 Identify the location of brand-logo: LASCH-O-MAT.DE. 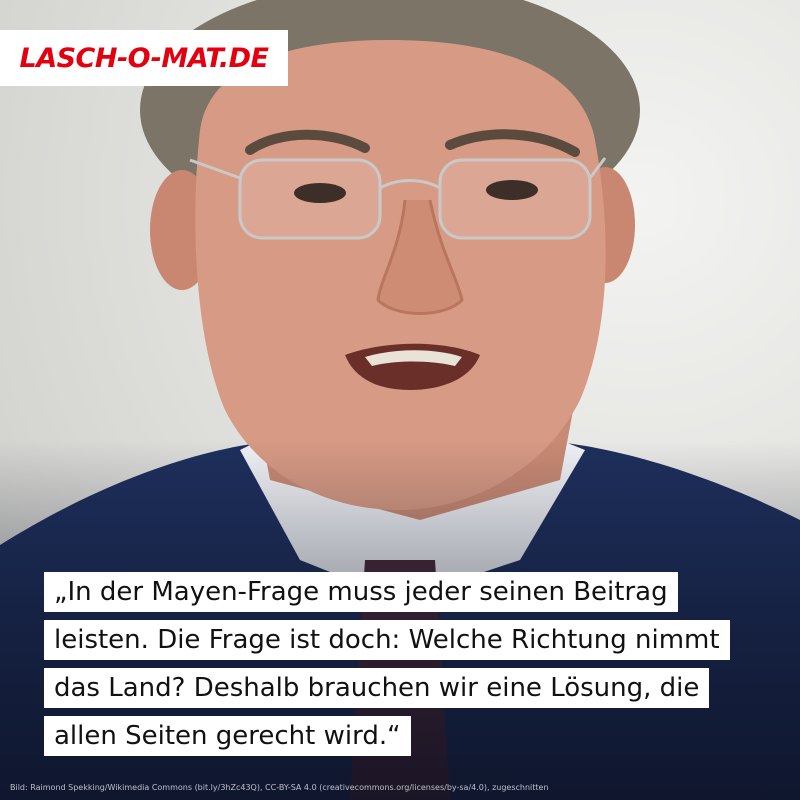
(144, 58).